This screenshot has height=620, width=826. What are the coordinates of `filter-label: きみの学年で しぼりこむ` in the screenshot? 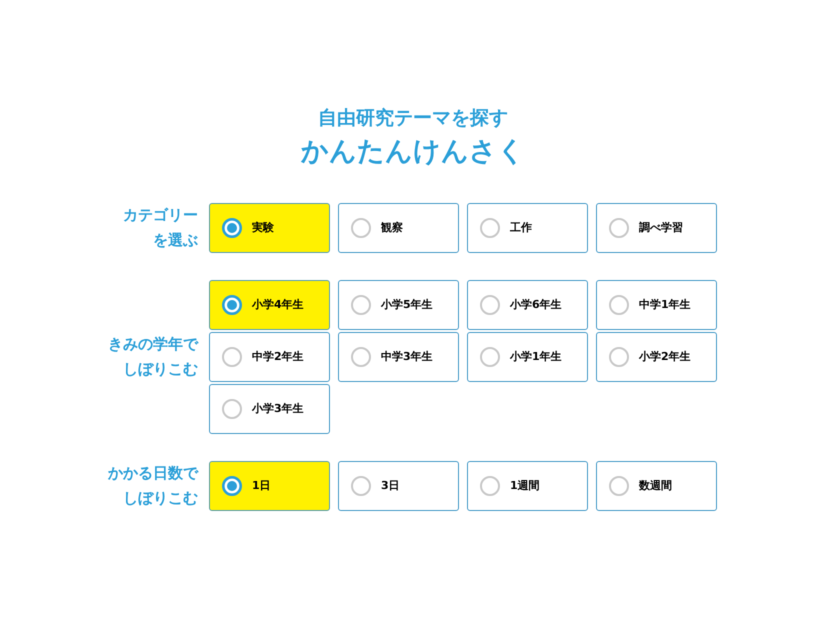 It's located at (152, 357).